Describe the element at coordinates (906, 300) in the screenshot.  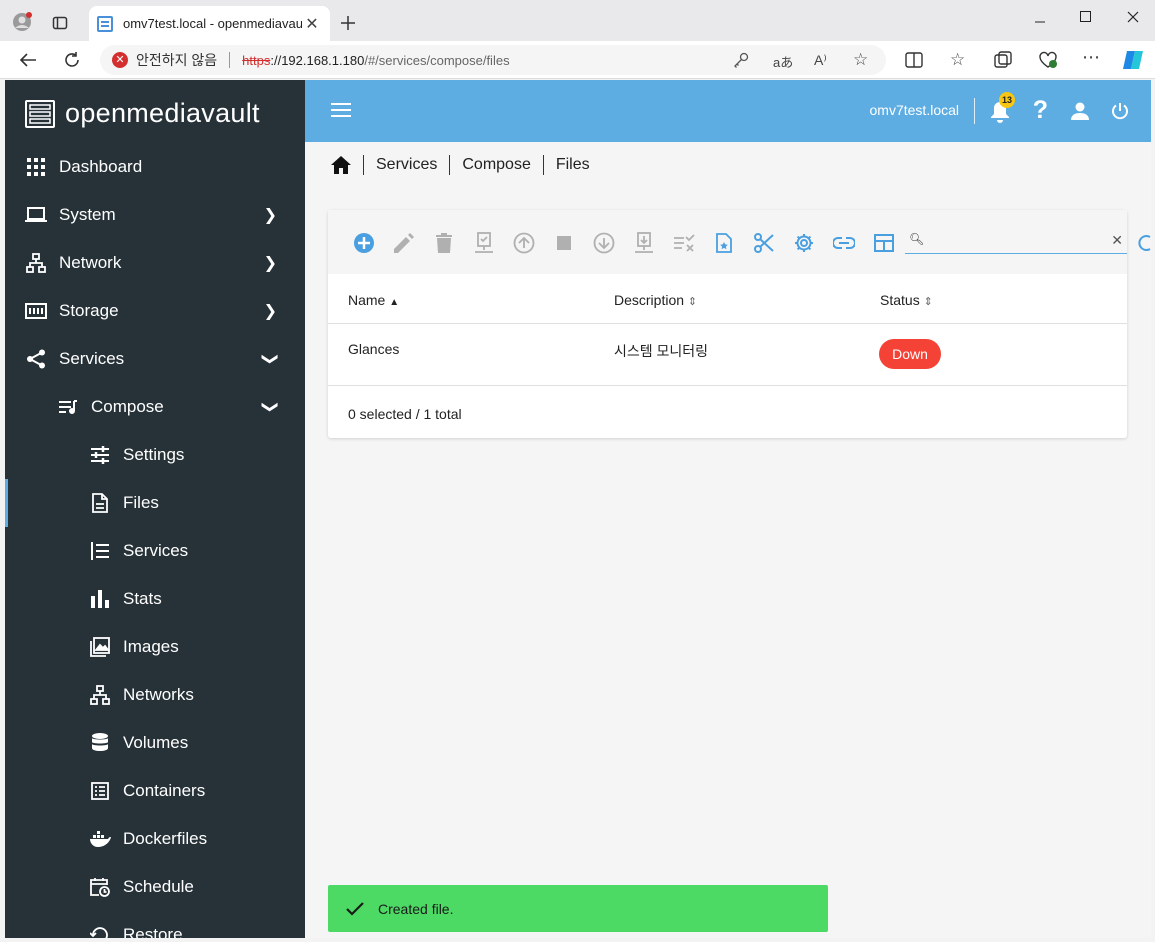
I see `column-header-status: Status ⇕` at that location.